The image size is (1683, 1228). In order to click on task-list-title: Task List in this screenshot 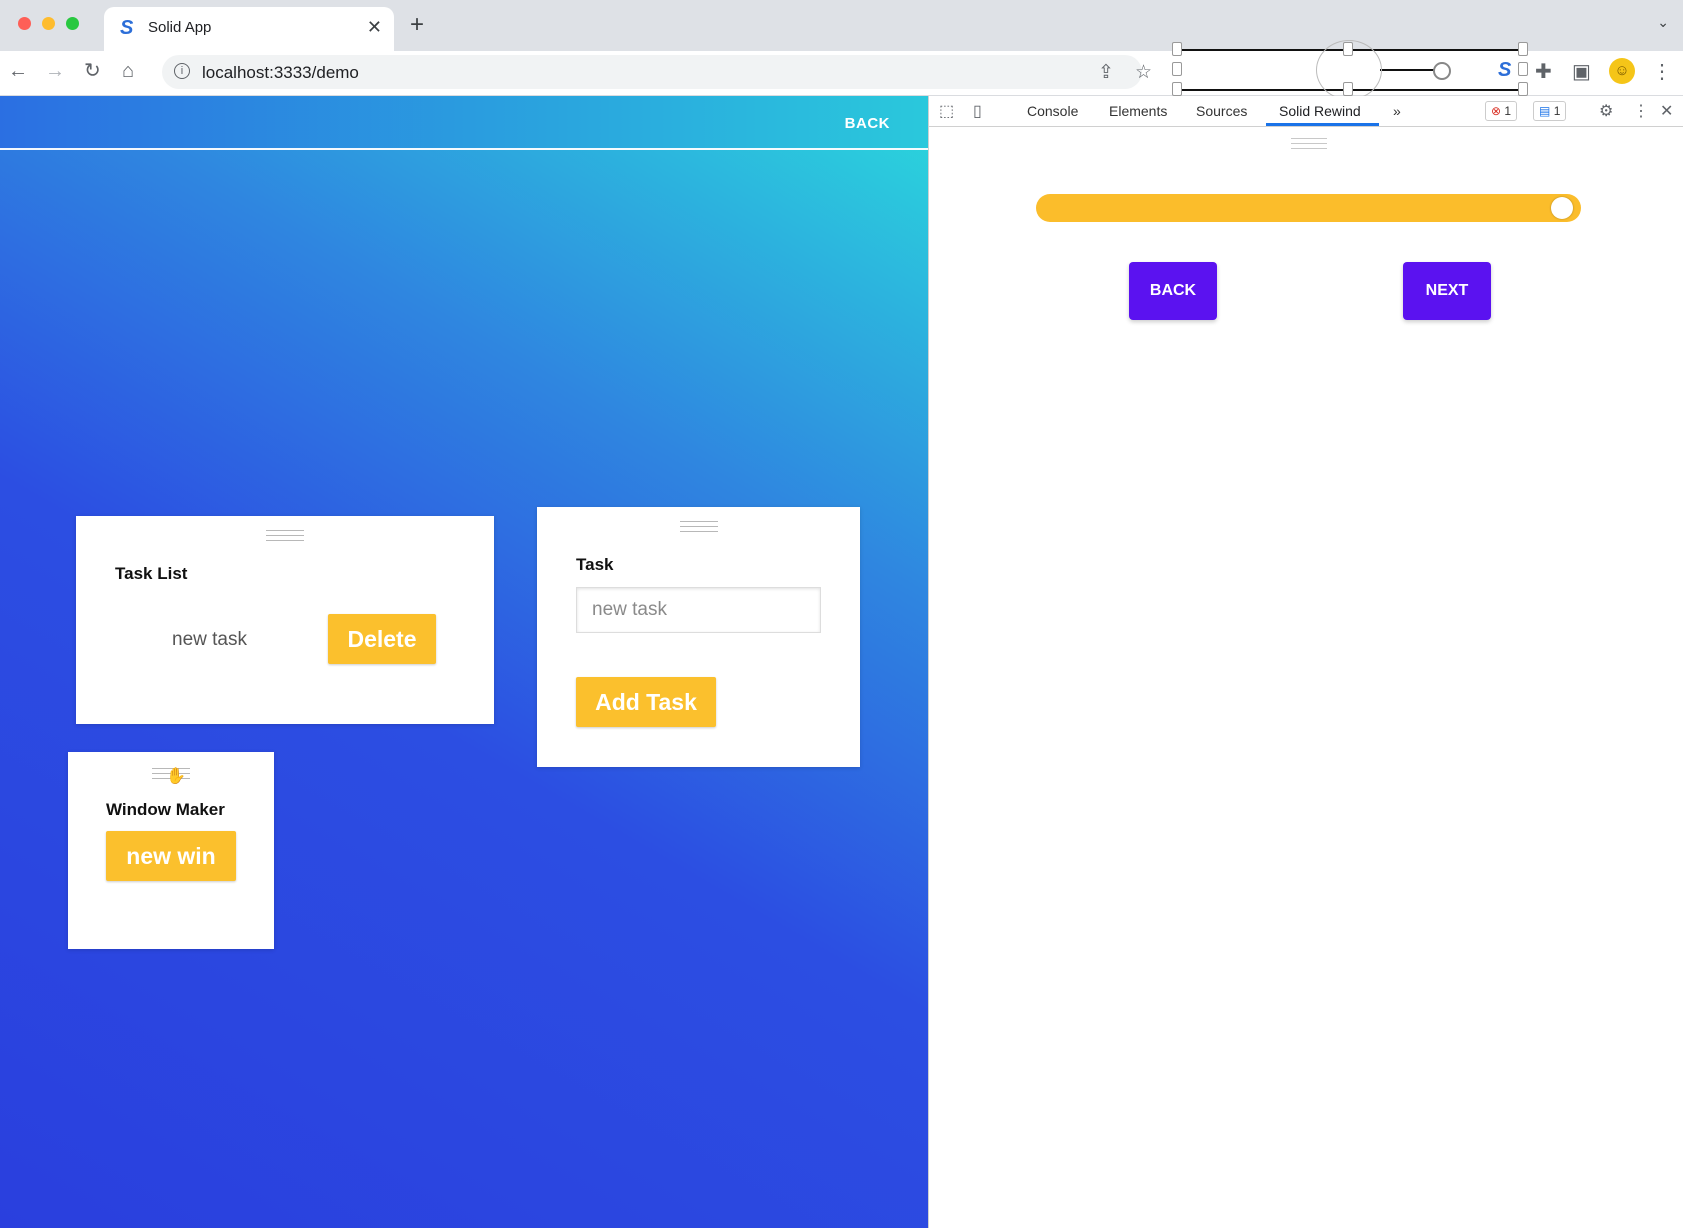, I will do `click(151, 573)`.